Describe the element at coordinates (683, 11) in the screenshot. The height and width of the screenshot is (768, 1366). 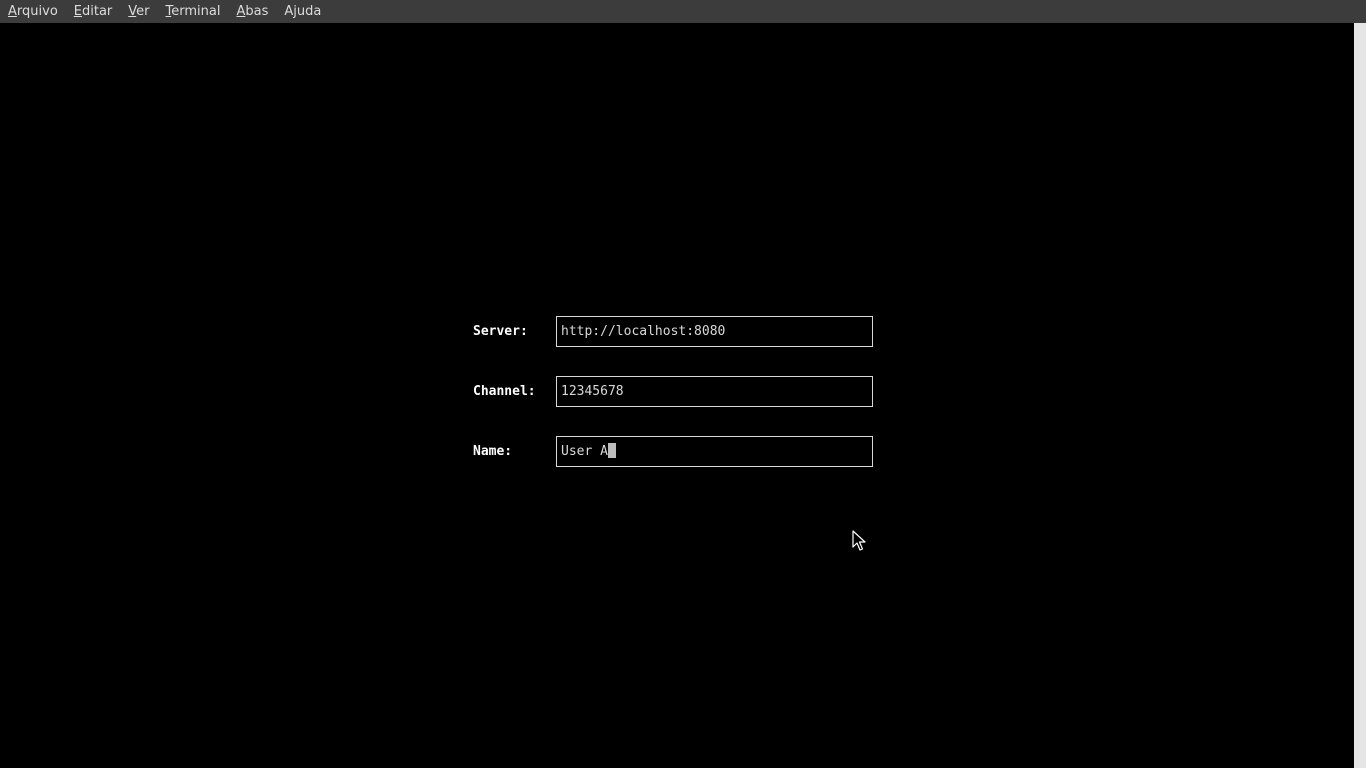
I see `menu-bar: Arquivo Editar Ver Terminal Abas Ajuda` at that location.